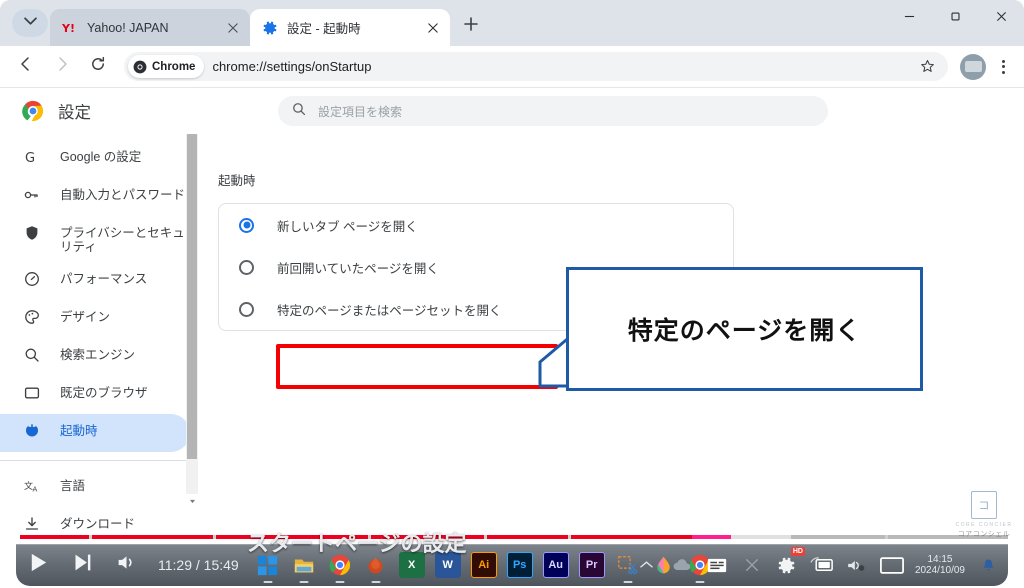 The height and width of the screenshot is (588, 1024). What do you see at coordinates (30, 158) in the screenshot?
I see `svg-text: G` at bounding box center [30, 158].